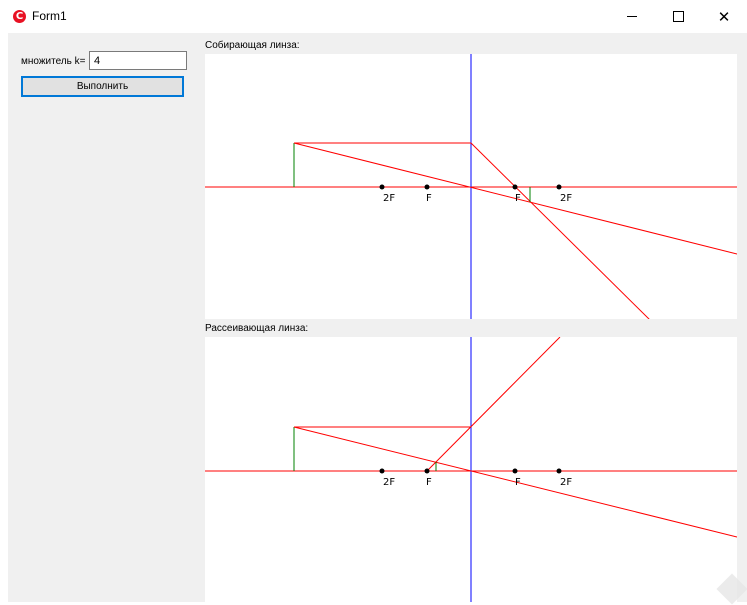  Describe the element at coordinates (252, 45) in the screenshot. I see `converging-lens-label: Собирающая линза:` at that location.